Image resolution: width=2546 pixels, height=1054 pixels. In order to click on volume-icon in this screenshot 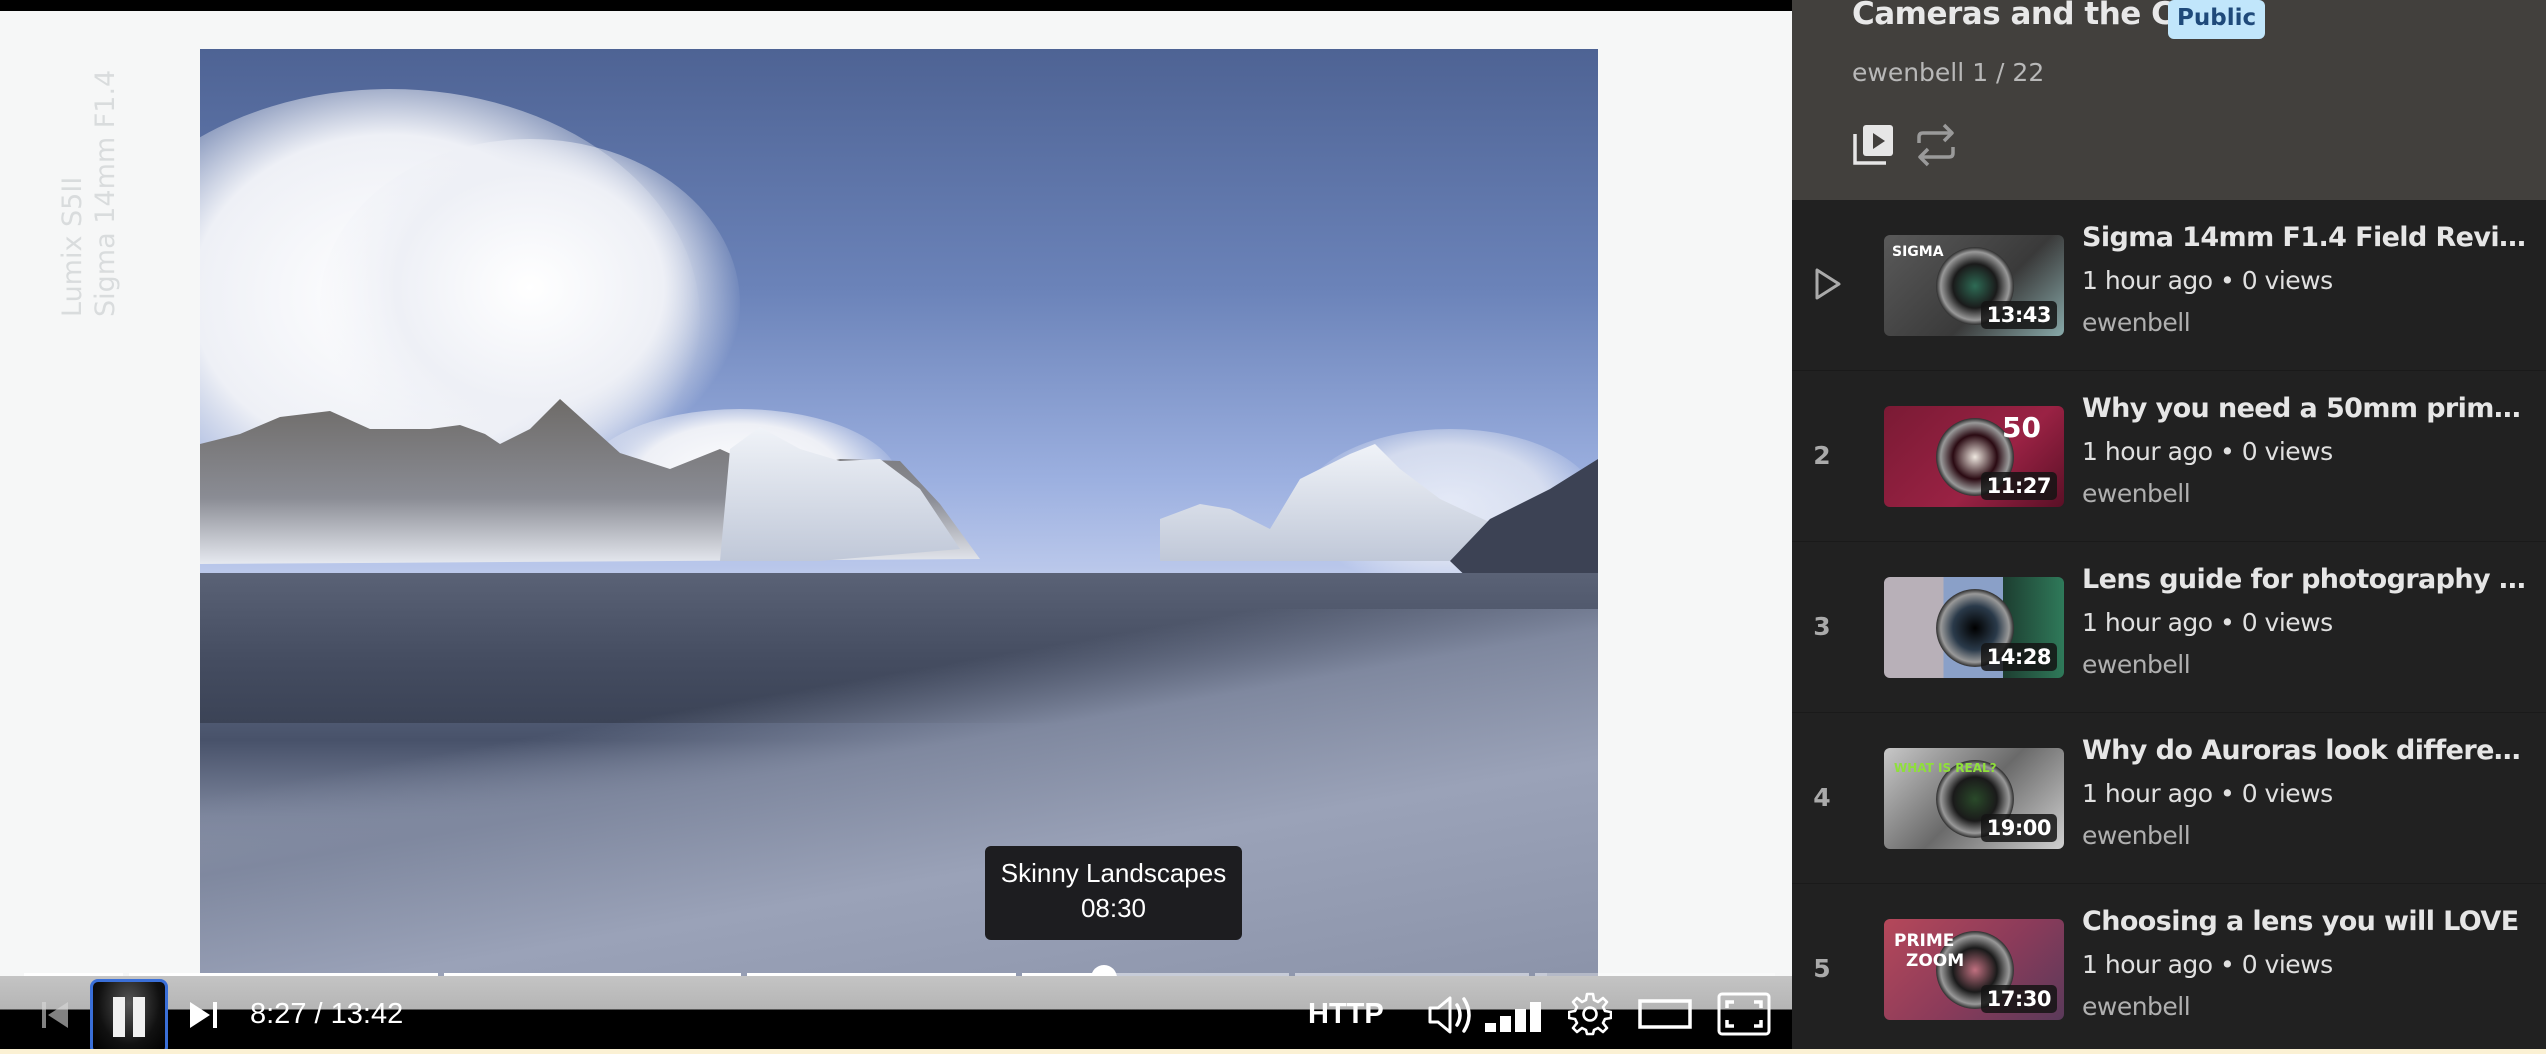, I will do `click(1449, 1015)`.